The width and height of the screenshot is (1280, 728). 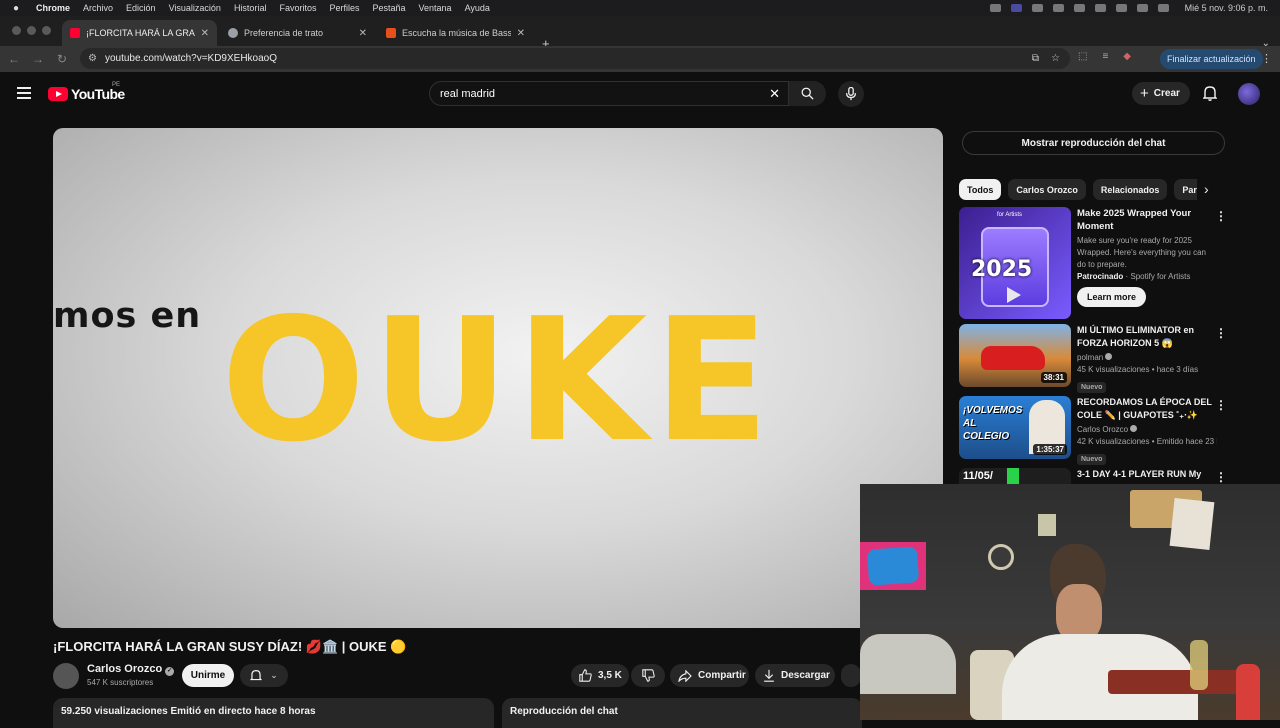 I want to click on ad-thumbnail-text: 2025, so click(x=1002, y=269).